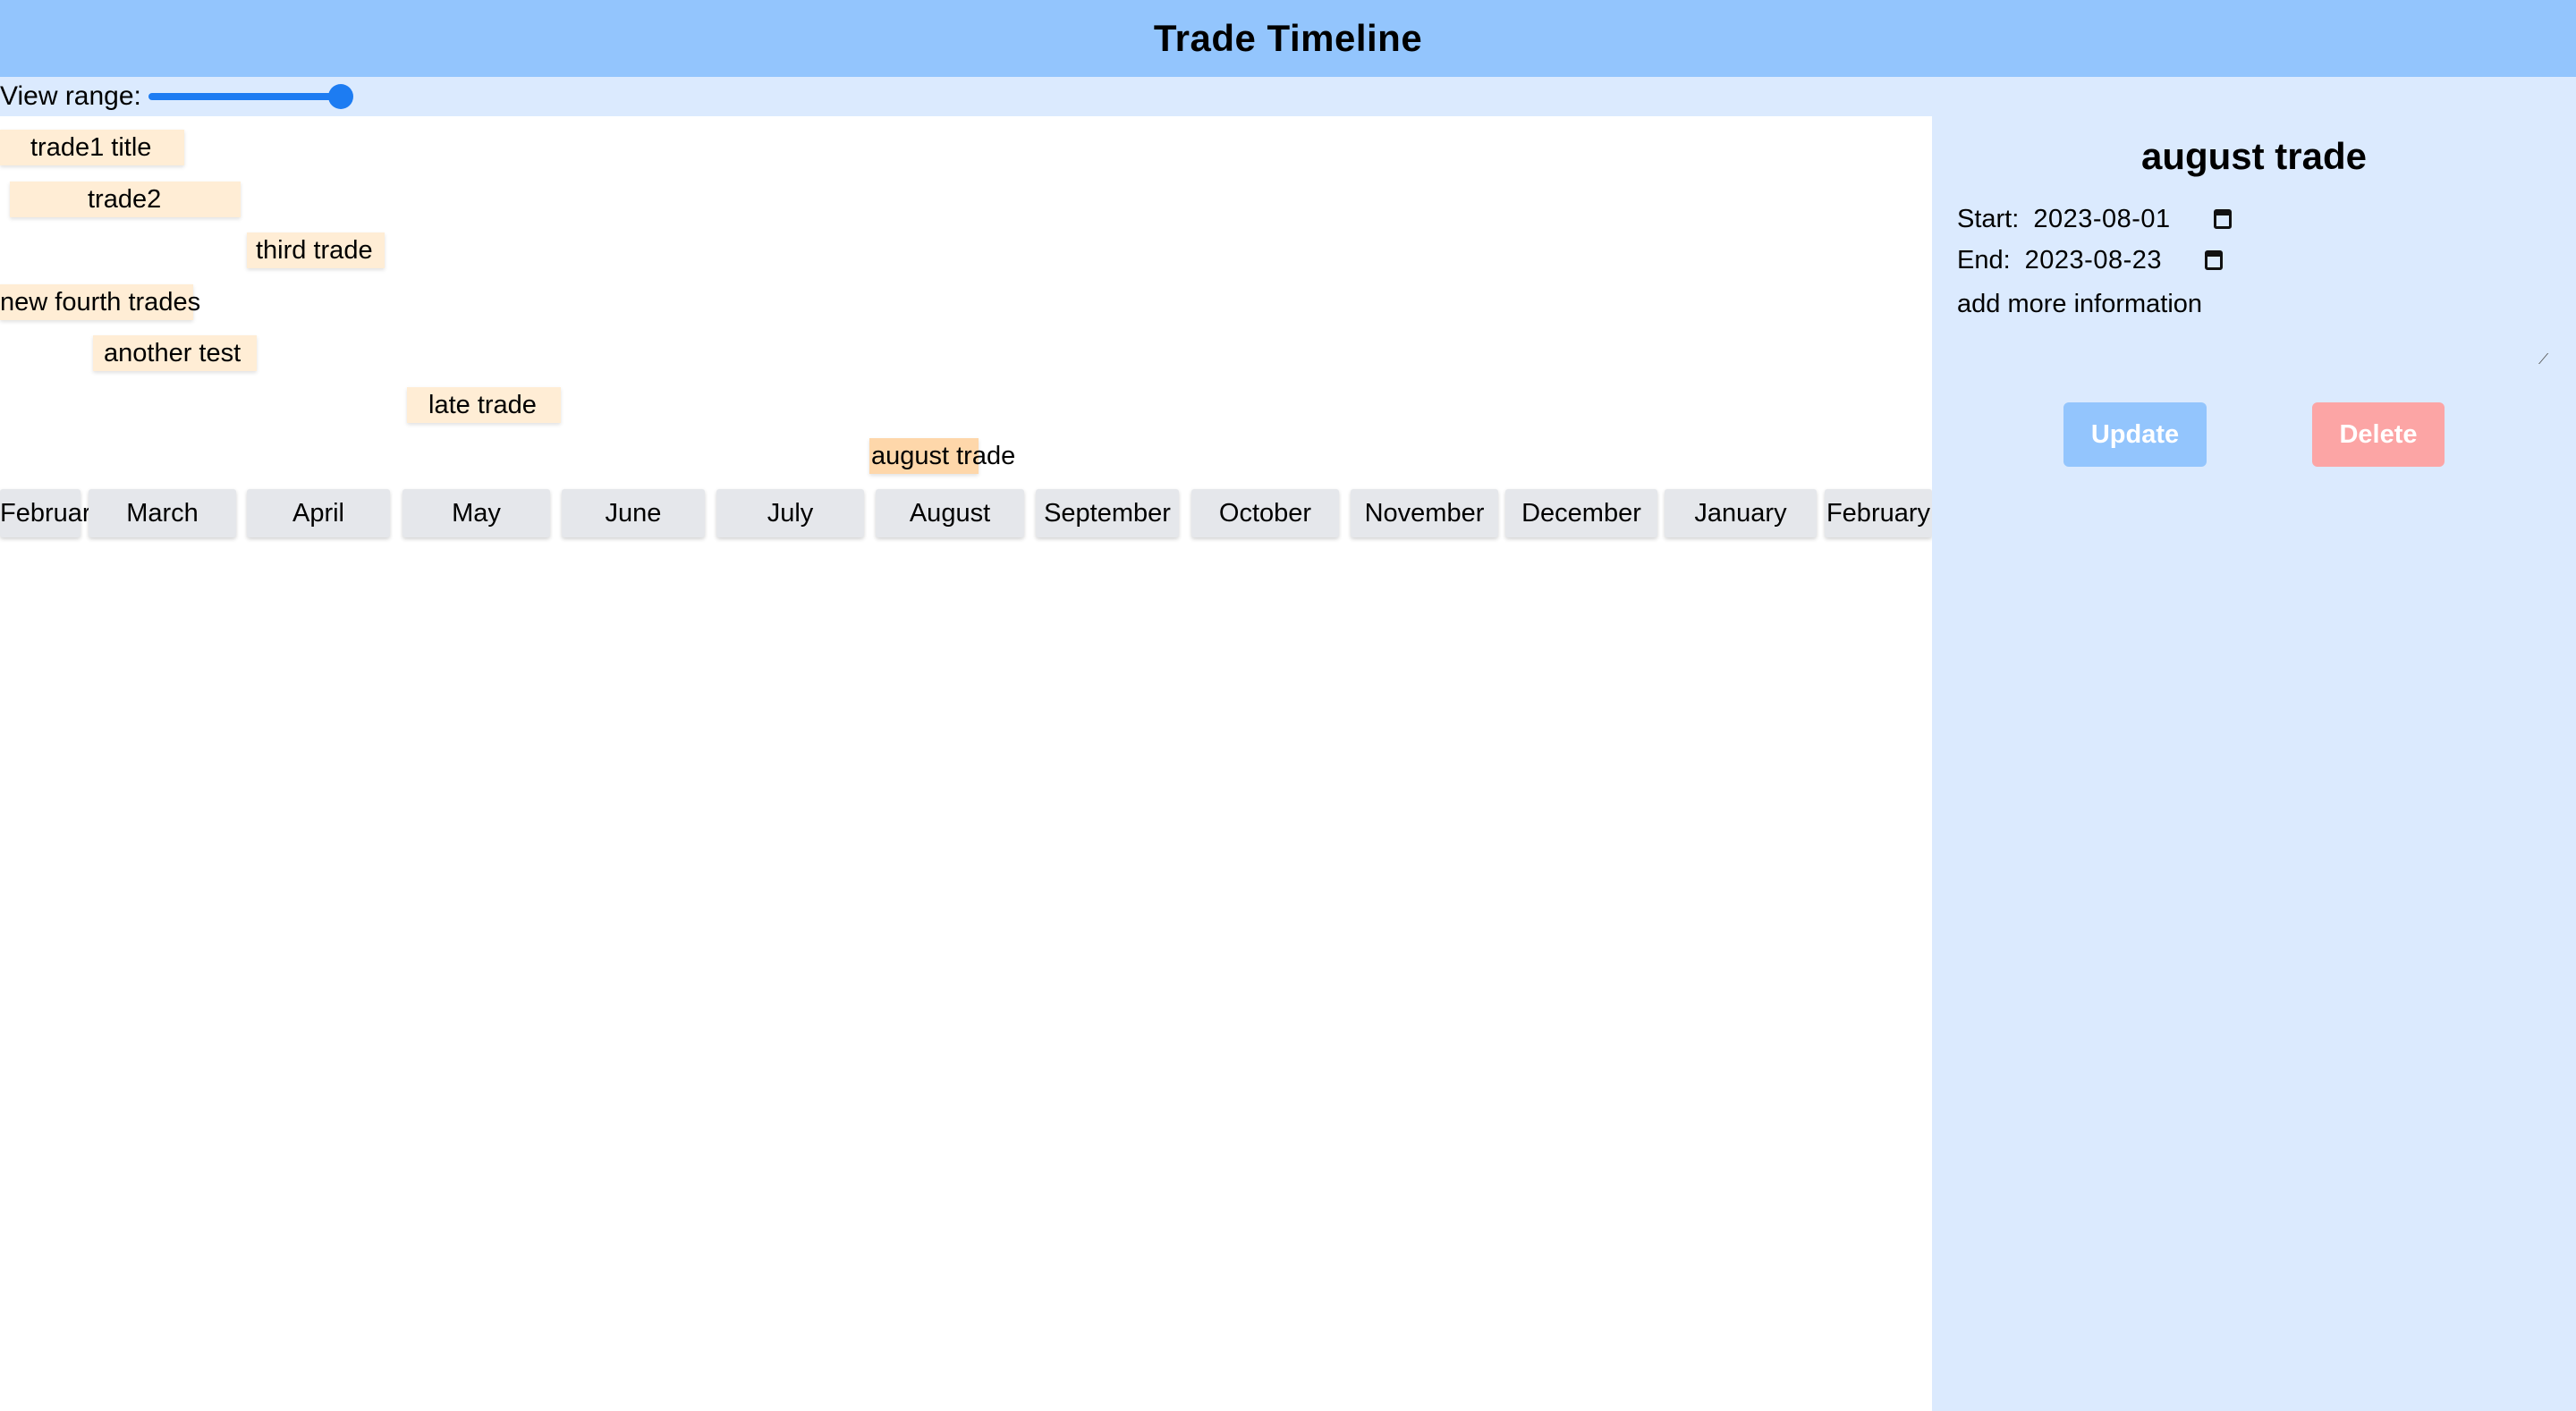 The width and height of the screenshot is (2576, 1411). I want to click on trade-bar: trade2, so click(125, 200).